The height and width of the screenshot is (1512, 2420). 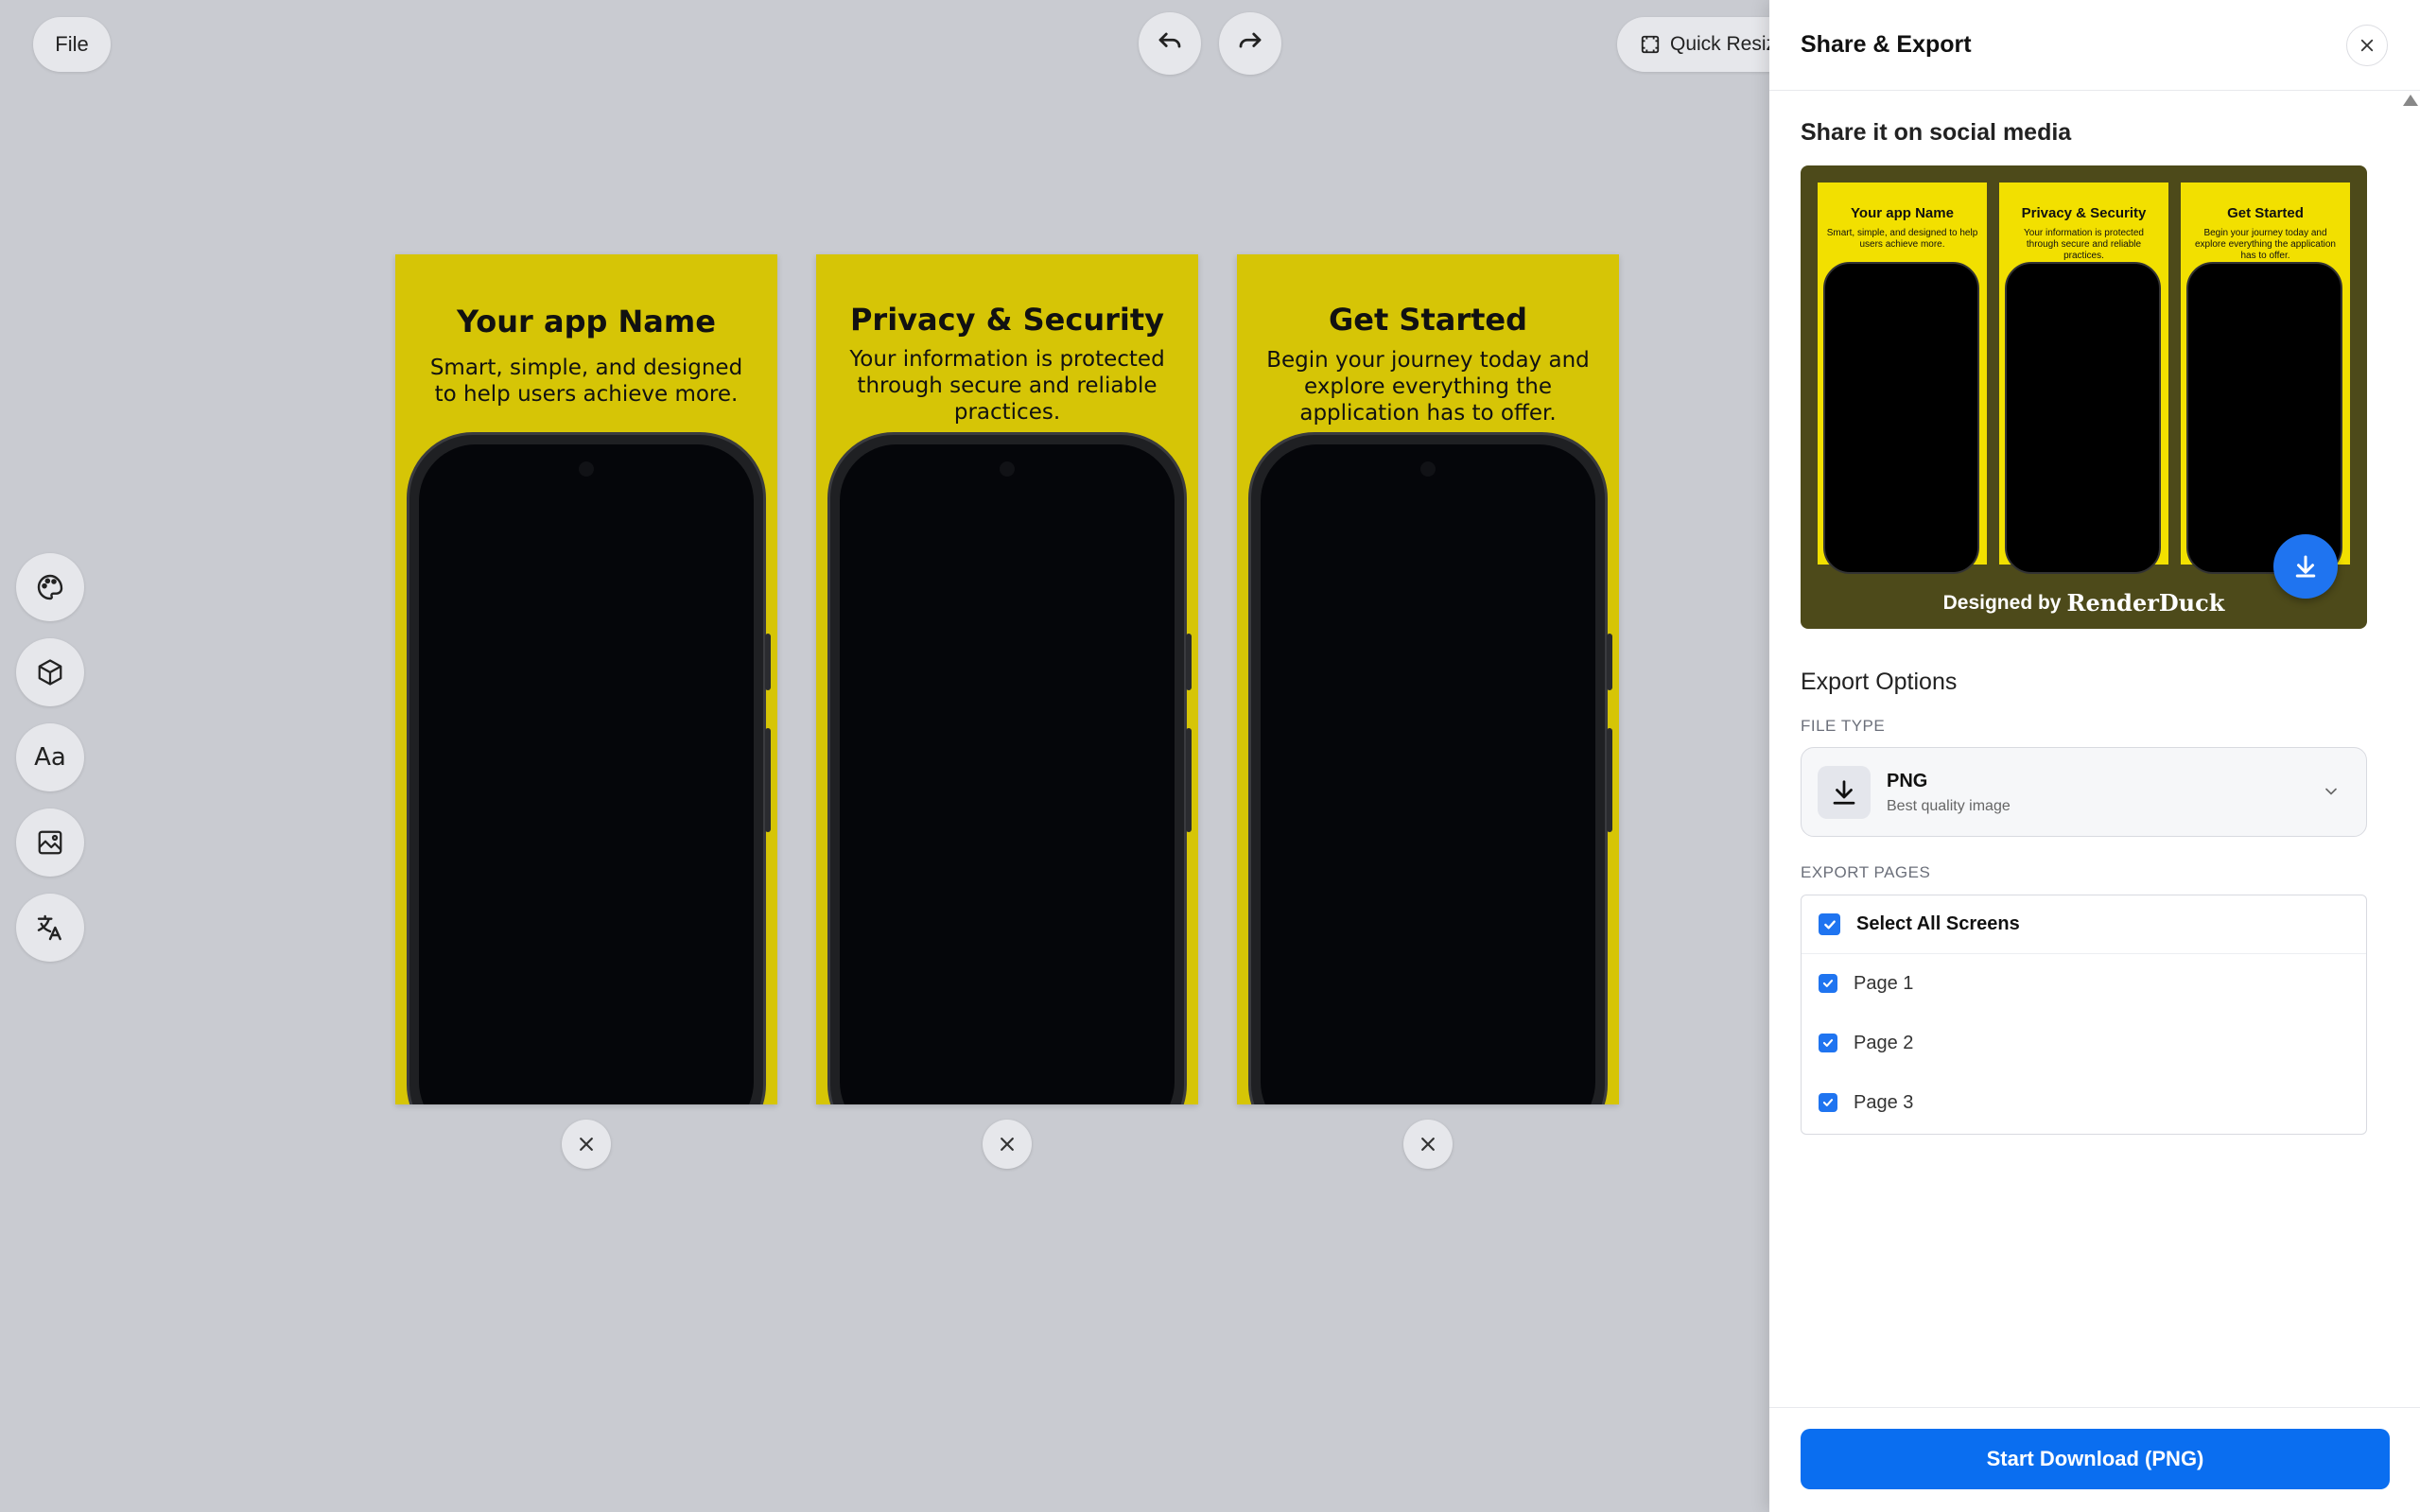 I want to click on undo-button, so click(x=1170, y=43).